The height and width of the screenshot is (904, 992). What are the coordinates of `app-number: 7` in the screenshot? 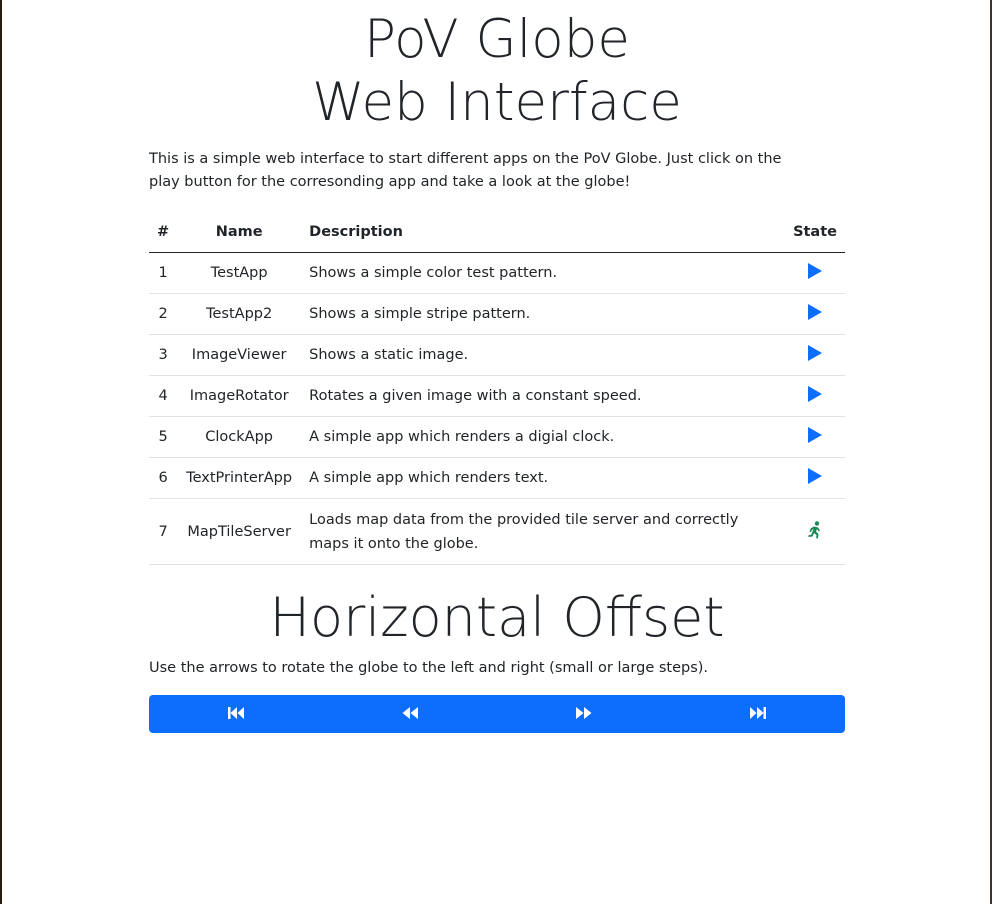 It's located at (163, 531).